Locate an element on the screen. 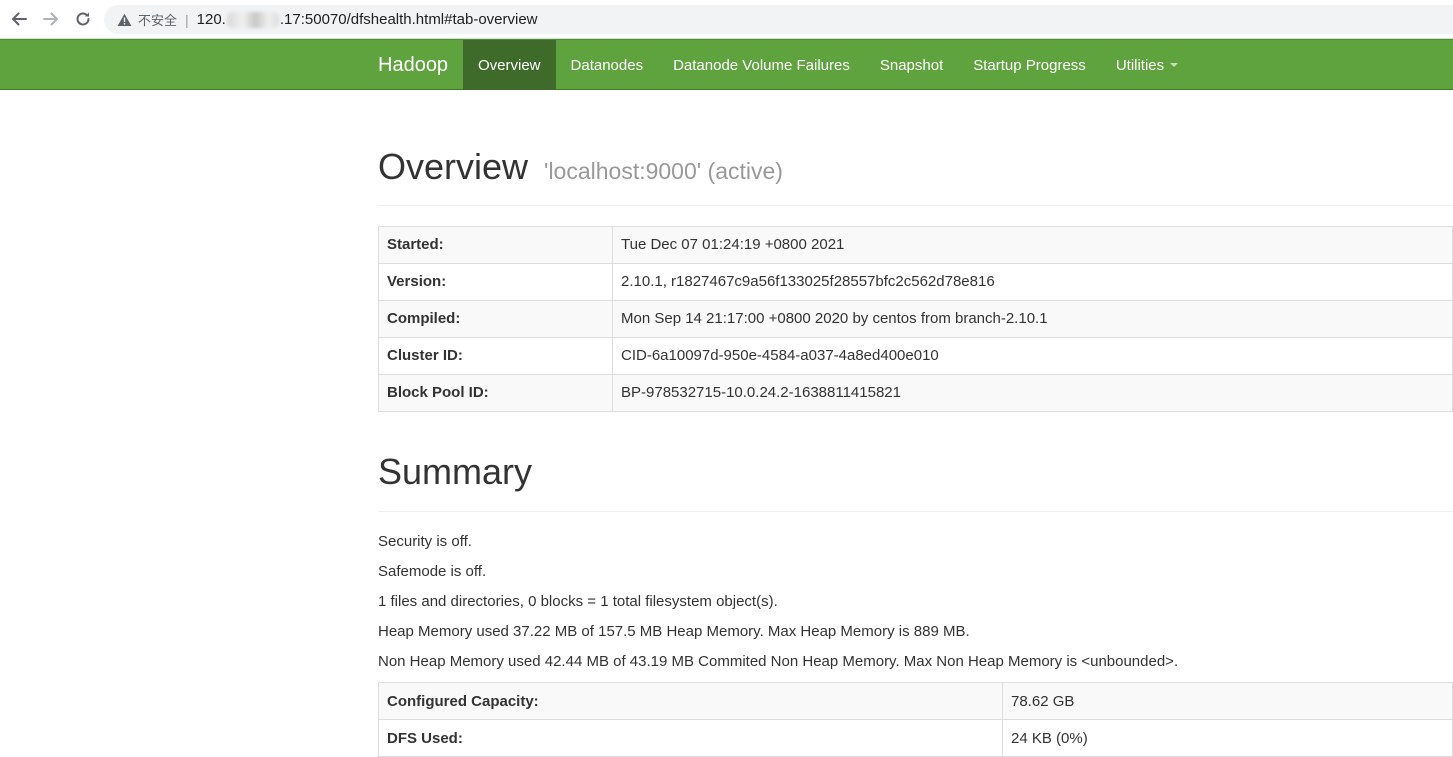 The height and width of the screenshot is (757, 1453). overview-header: Overview 'localhost:9000' (active) is located at coordinates (915, 176).